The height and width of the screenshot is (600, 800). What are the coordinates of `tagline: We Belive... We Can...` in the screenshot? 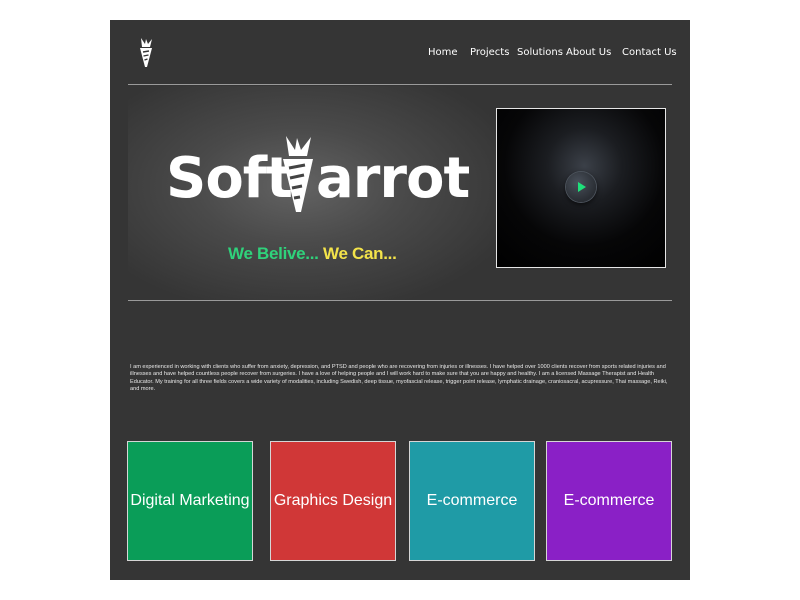 It's located at (312, 254).